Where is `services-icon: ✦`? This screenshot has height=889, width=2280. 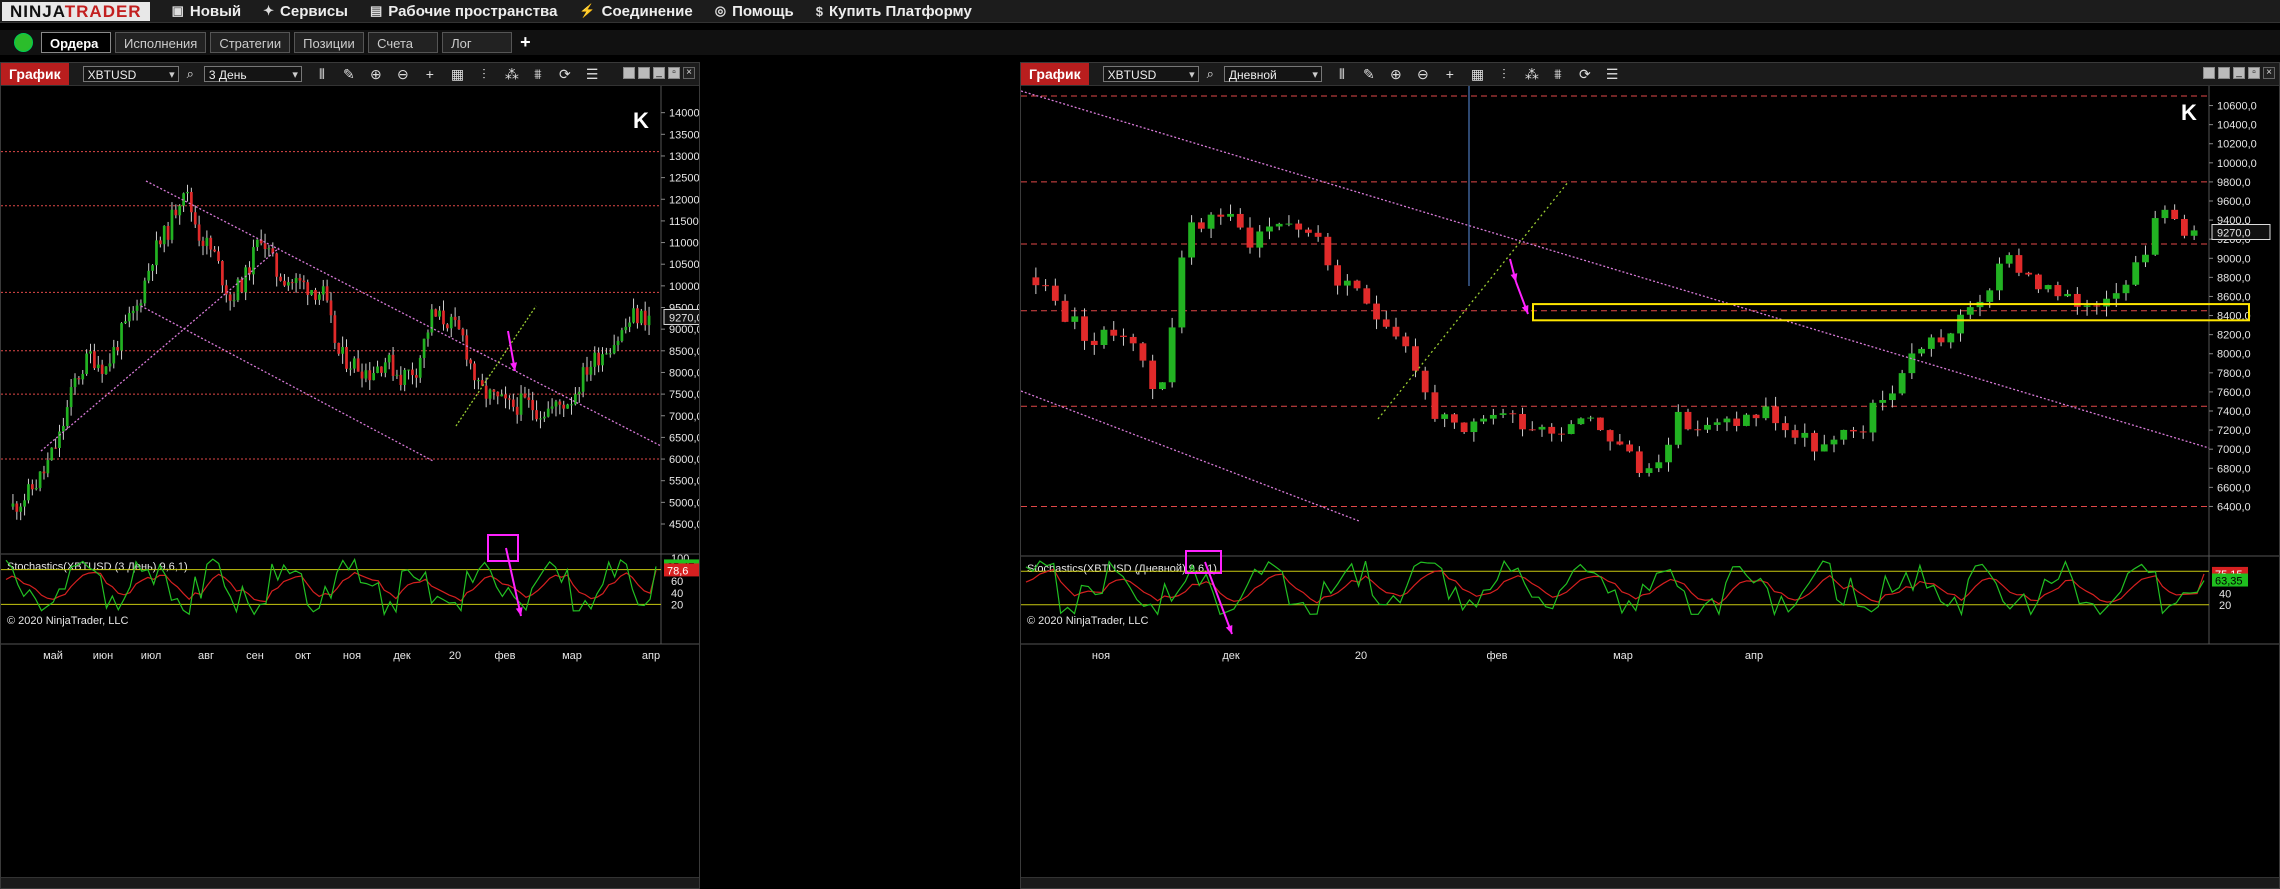
services-icon: ✦ is located at coordinates (269, 10).